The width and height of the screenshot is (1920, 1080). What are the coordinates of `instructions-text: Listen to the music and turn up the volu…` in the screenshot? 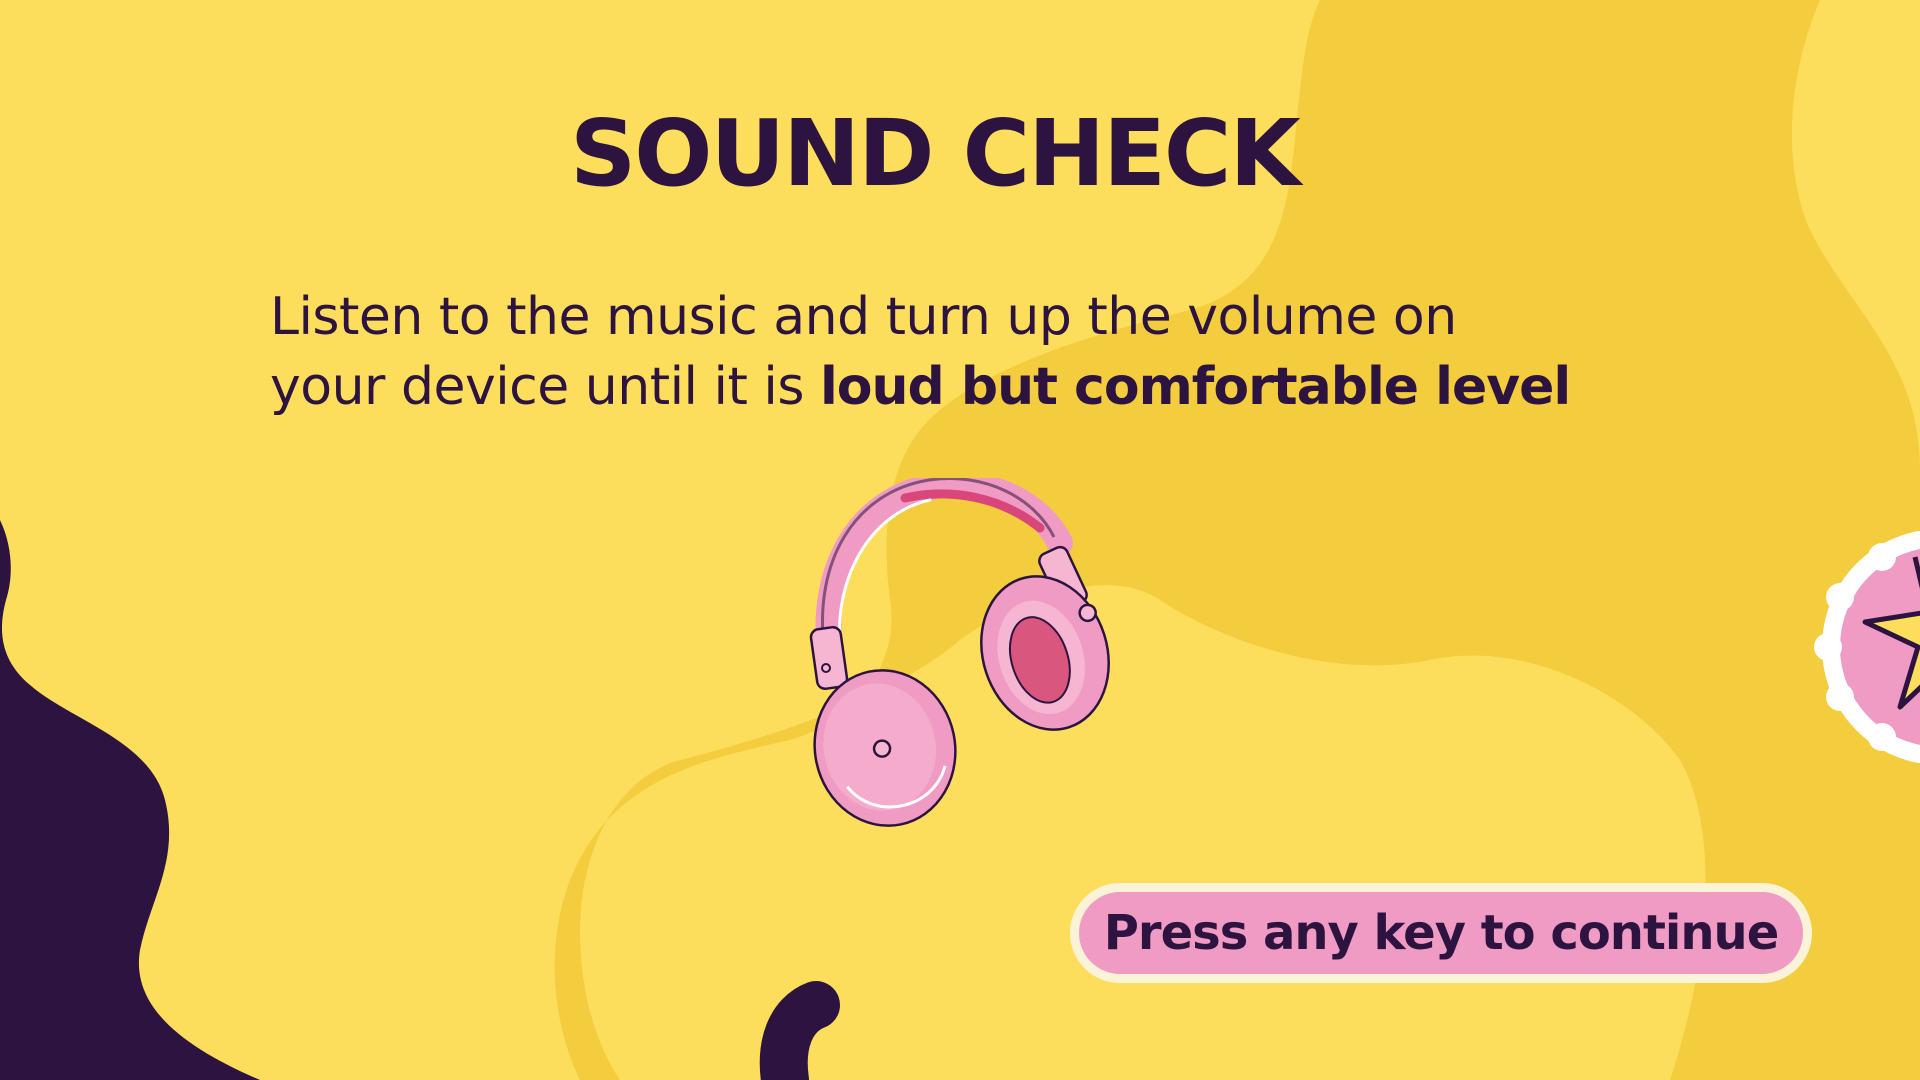 It's located at (980, 352).